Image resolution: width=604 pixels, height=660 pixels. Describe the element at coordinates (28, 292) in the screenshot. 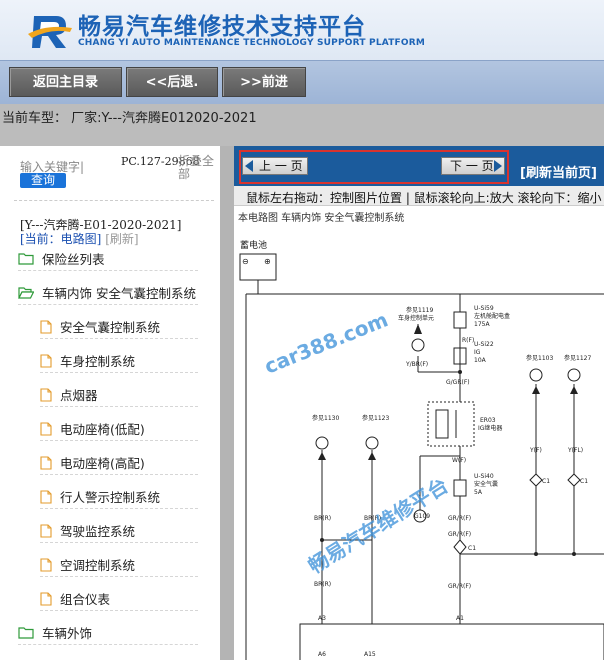

I see `folder-open-icon` at that location.